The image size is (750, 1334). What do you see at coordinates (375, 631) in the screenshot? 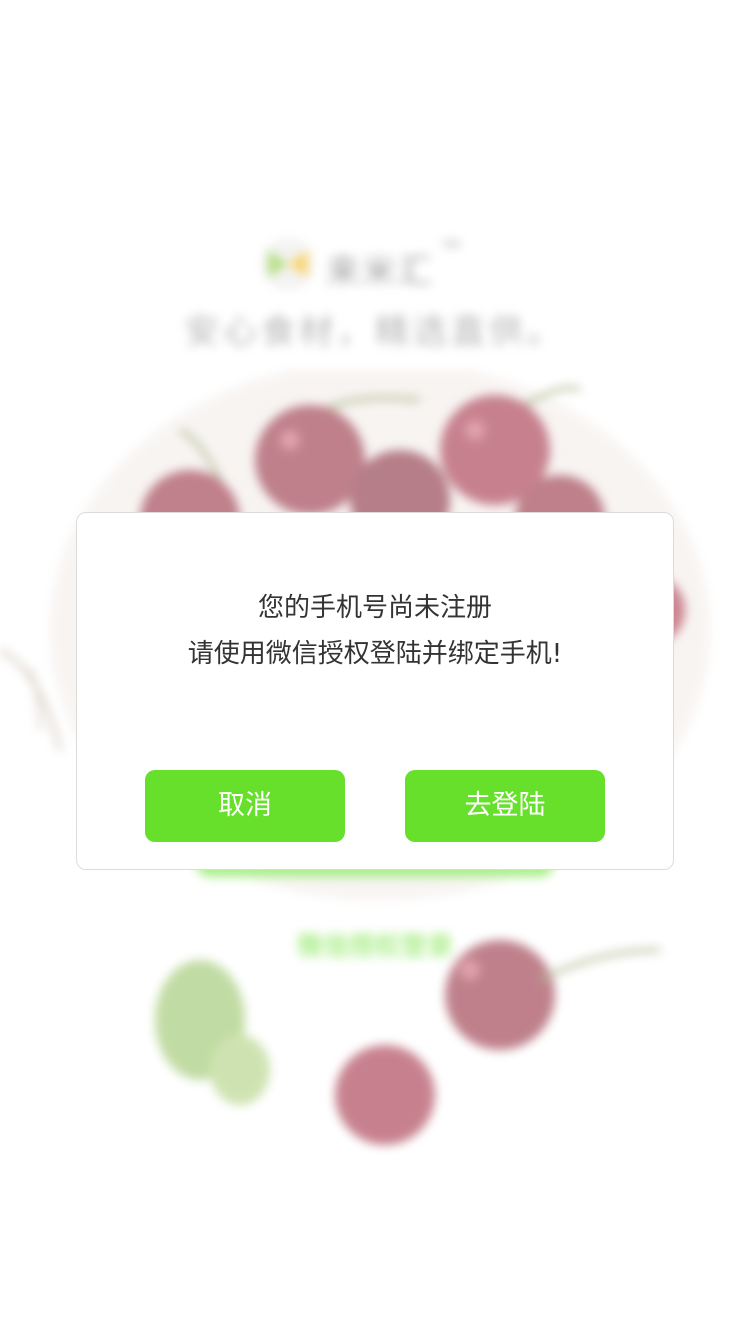
I see `dialog-message: 您的手机号尚未注册 请使用微信授权登陆并绑定手机!` at bounding box center [375, 631].